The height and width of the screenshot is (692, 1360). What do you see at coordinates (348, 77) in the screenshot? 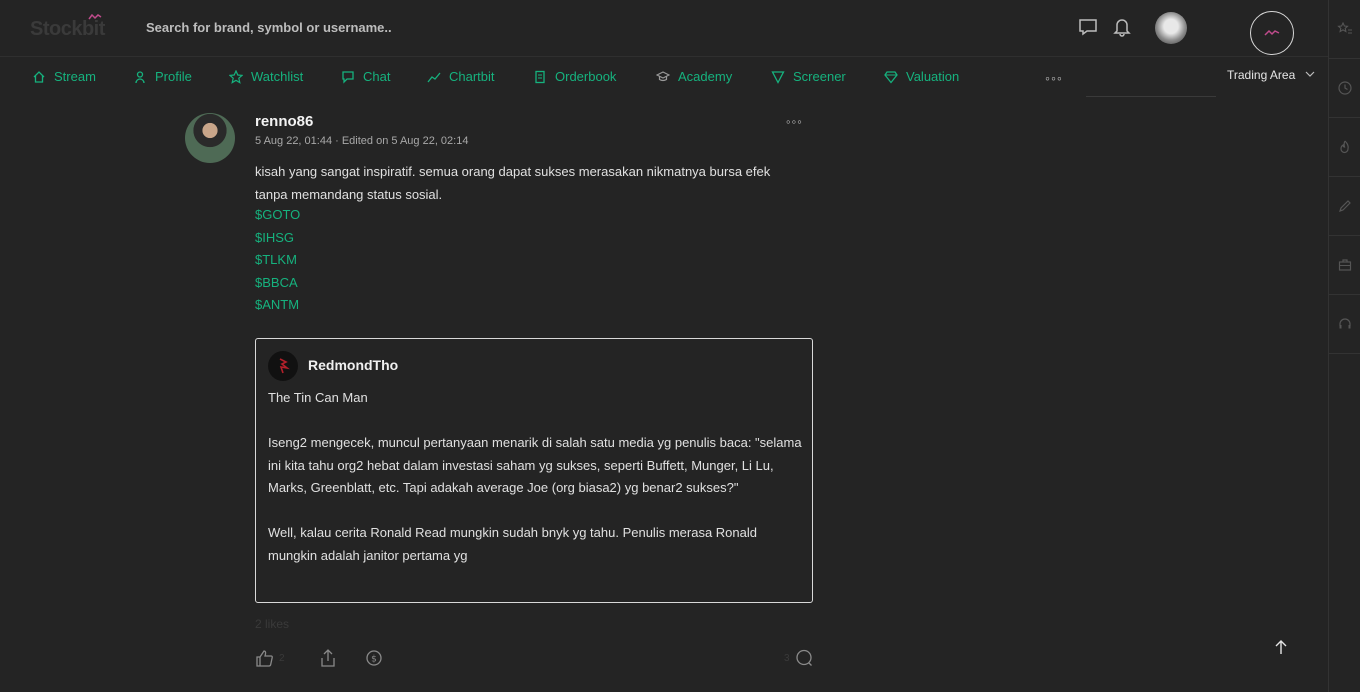
I see `chat-icon` at bounding box center [348, 77].